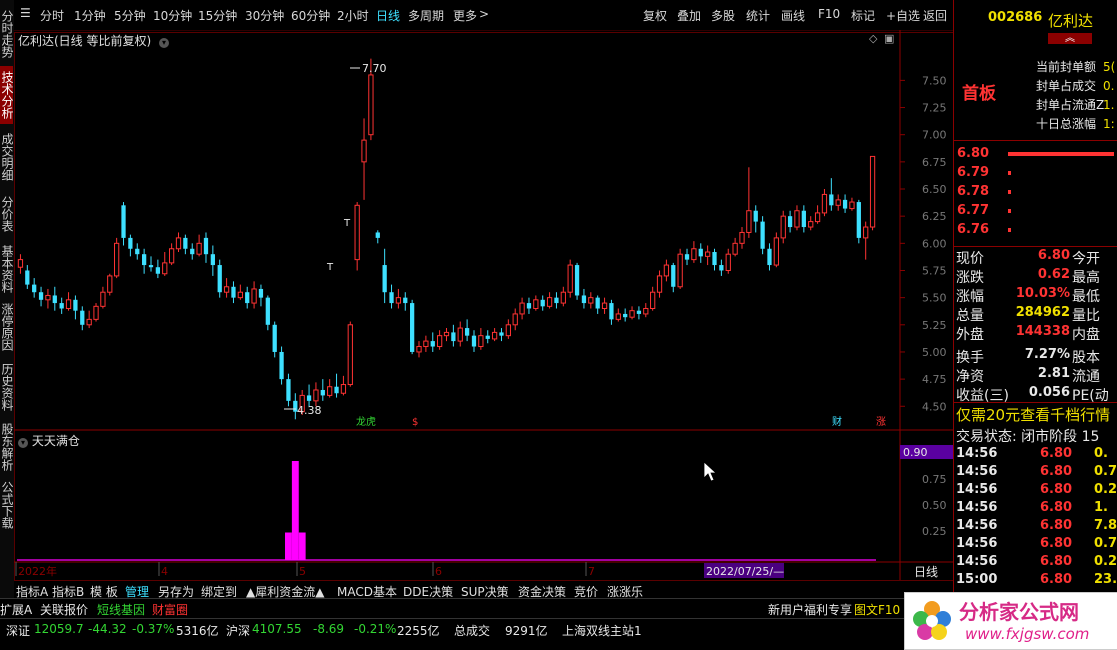 This screenshot has height=650, width=1117. Describe the element at coordinates (1070, 38) in the screenshot. I see `dropdown-arrow-icon: ︽` at that location.